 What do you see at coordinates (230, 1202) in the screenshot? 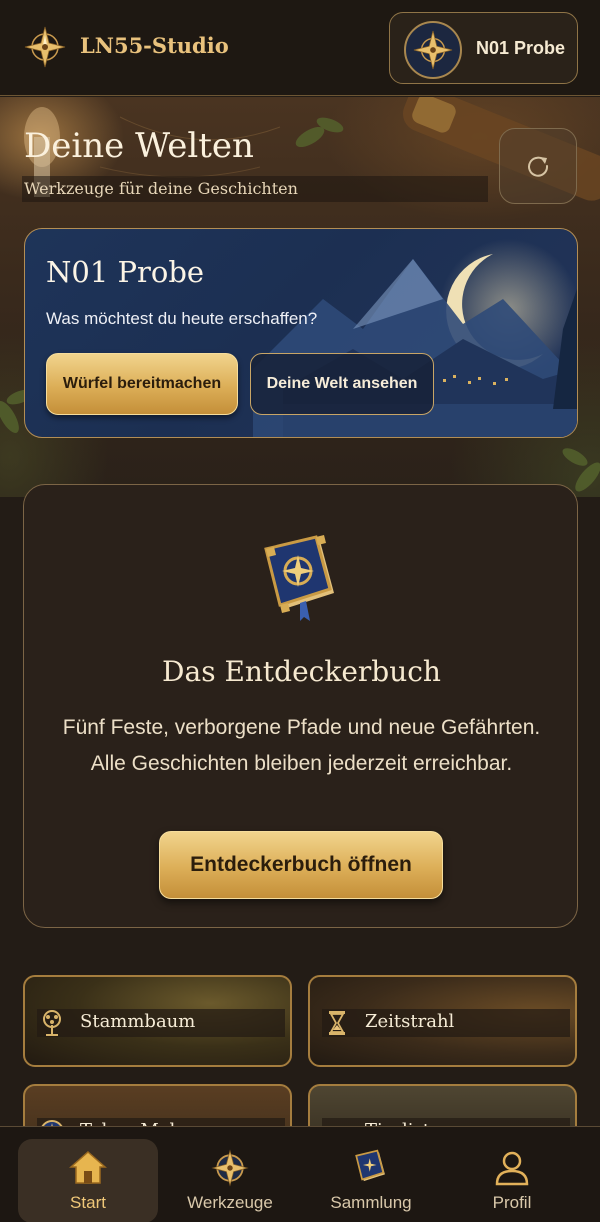
I see `nav-label: Werkzeuge` at bounding box center [230, 1202].